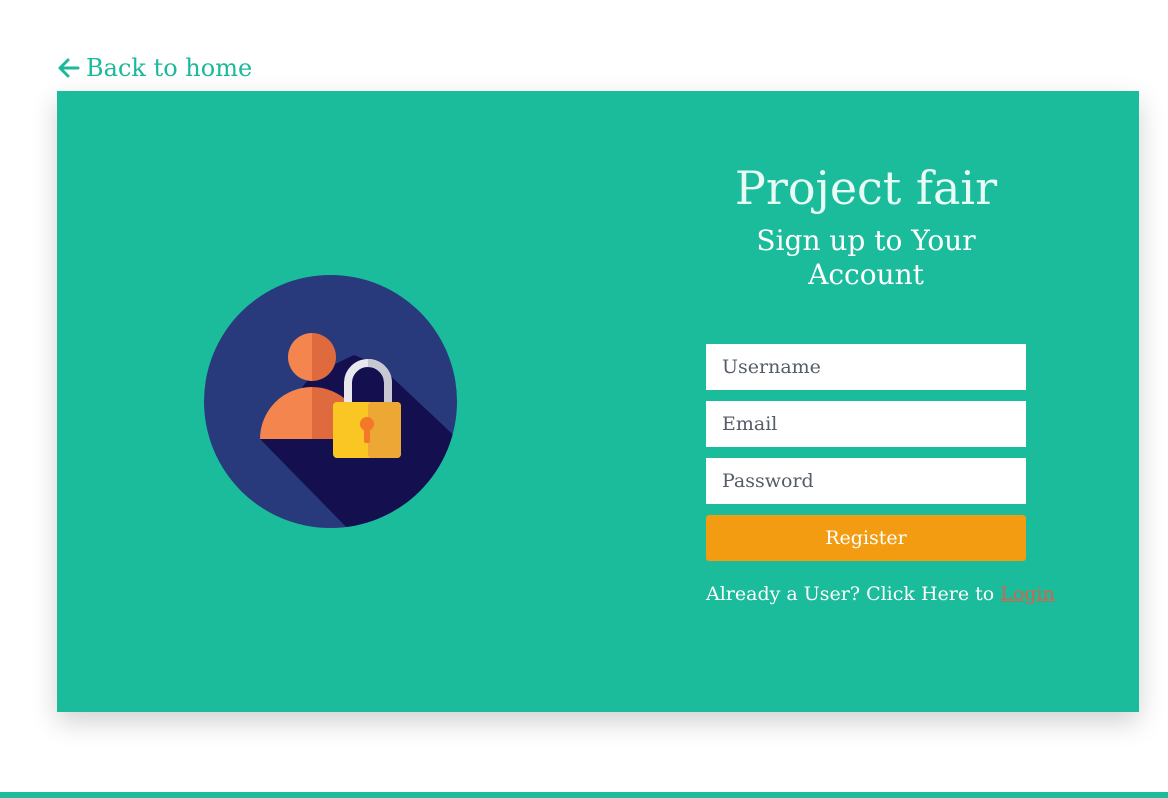 This screenshot has height=798, width=1168. What do you see at coordinates (169, 68) in the screenshot?
I see `back-link-label: Back to home` at bounding box center [169, 68].